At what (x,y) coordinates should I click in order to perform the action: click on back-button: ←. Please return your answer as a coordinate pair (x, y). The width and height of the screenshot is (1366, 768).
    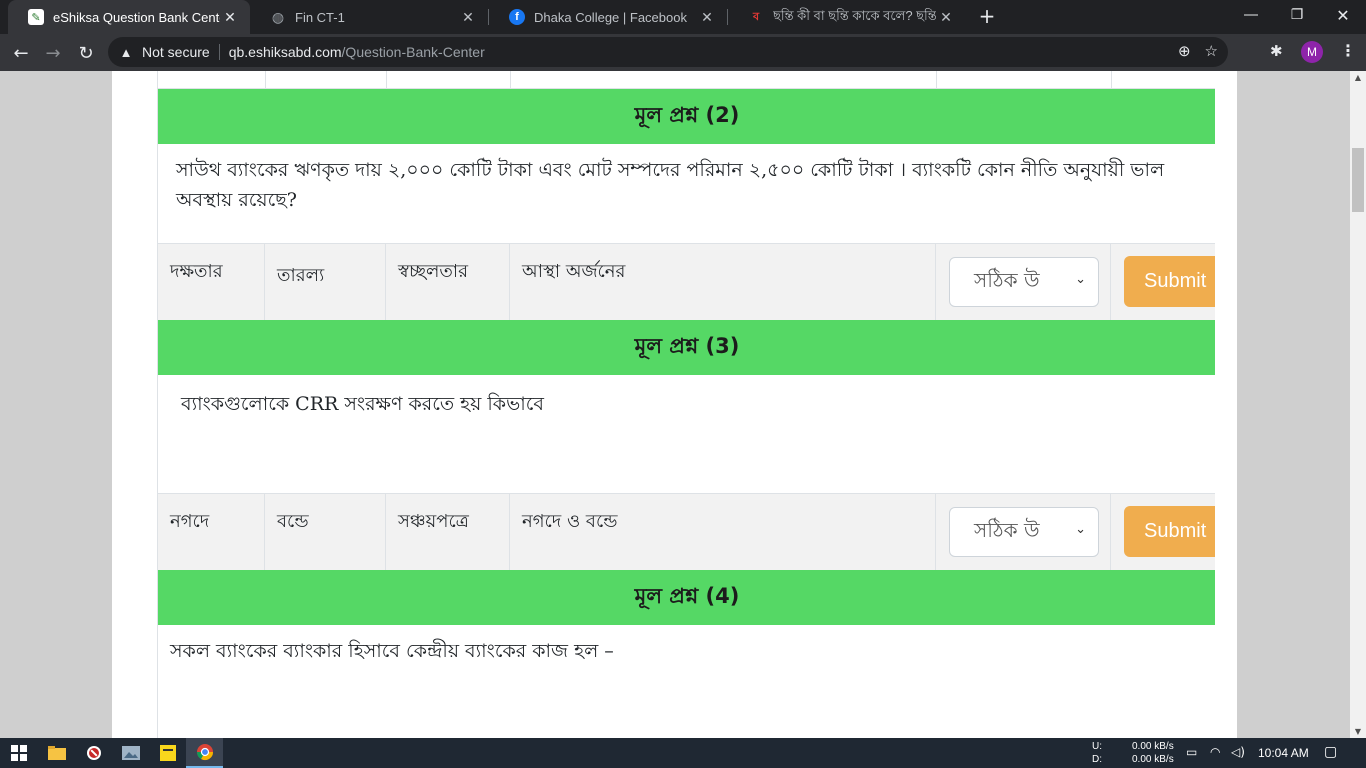
    Looking at the image, I should click on (21, 53).